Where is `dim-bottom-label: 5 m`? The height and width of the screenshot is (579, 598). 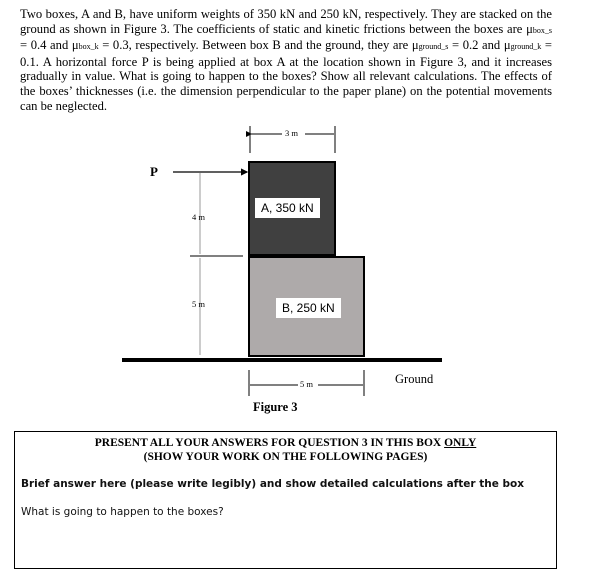
dim-bottom-label: 5 m is located at coordinates (306, 384).